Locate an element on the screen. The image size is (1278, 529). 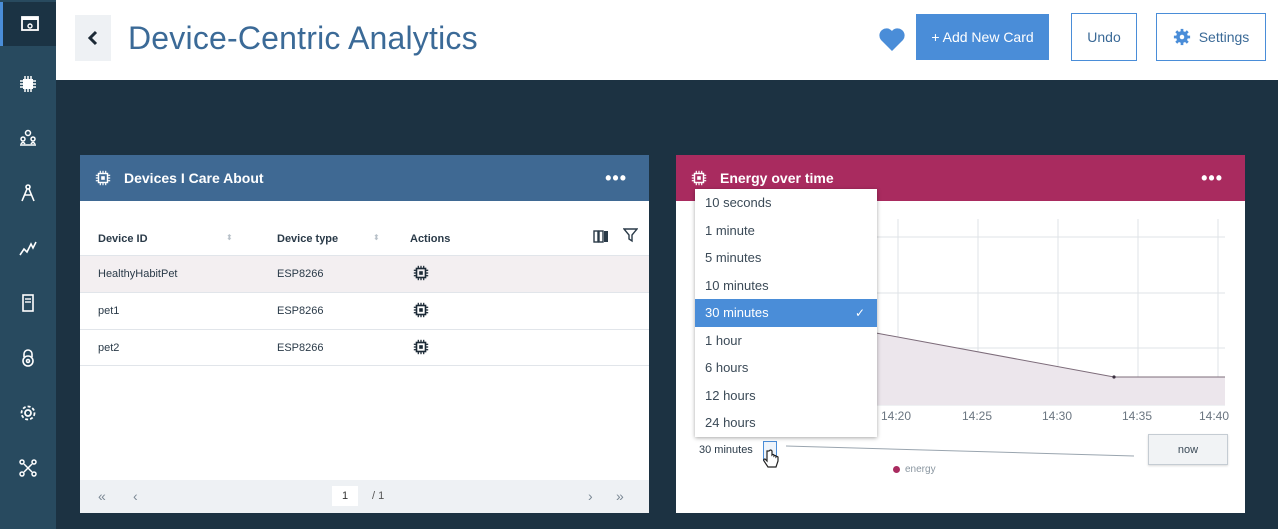
legend-label: energy is located at coordinates (920, 469).